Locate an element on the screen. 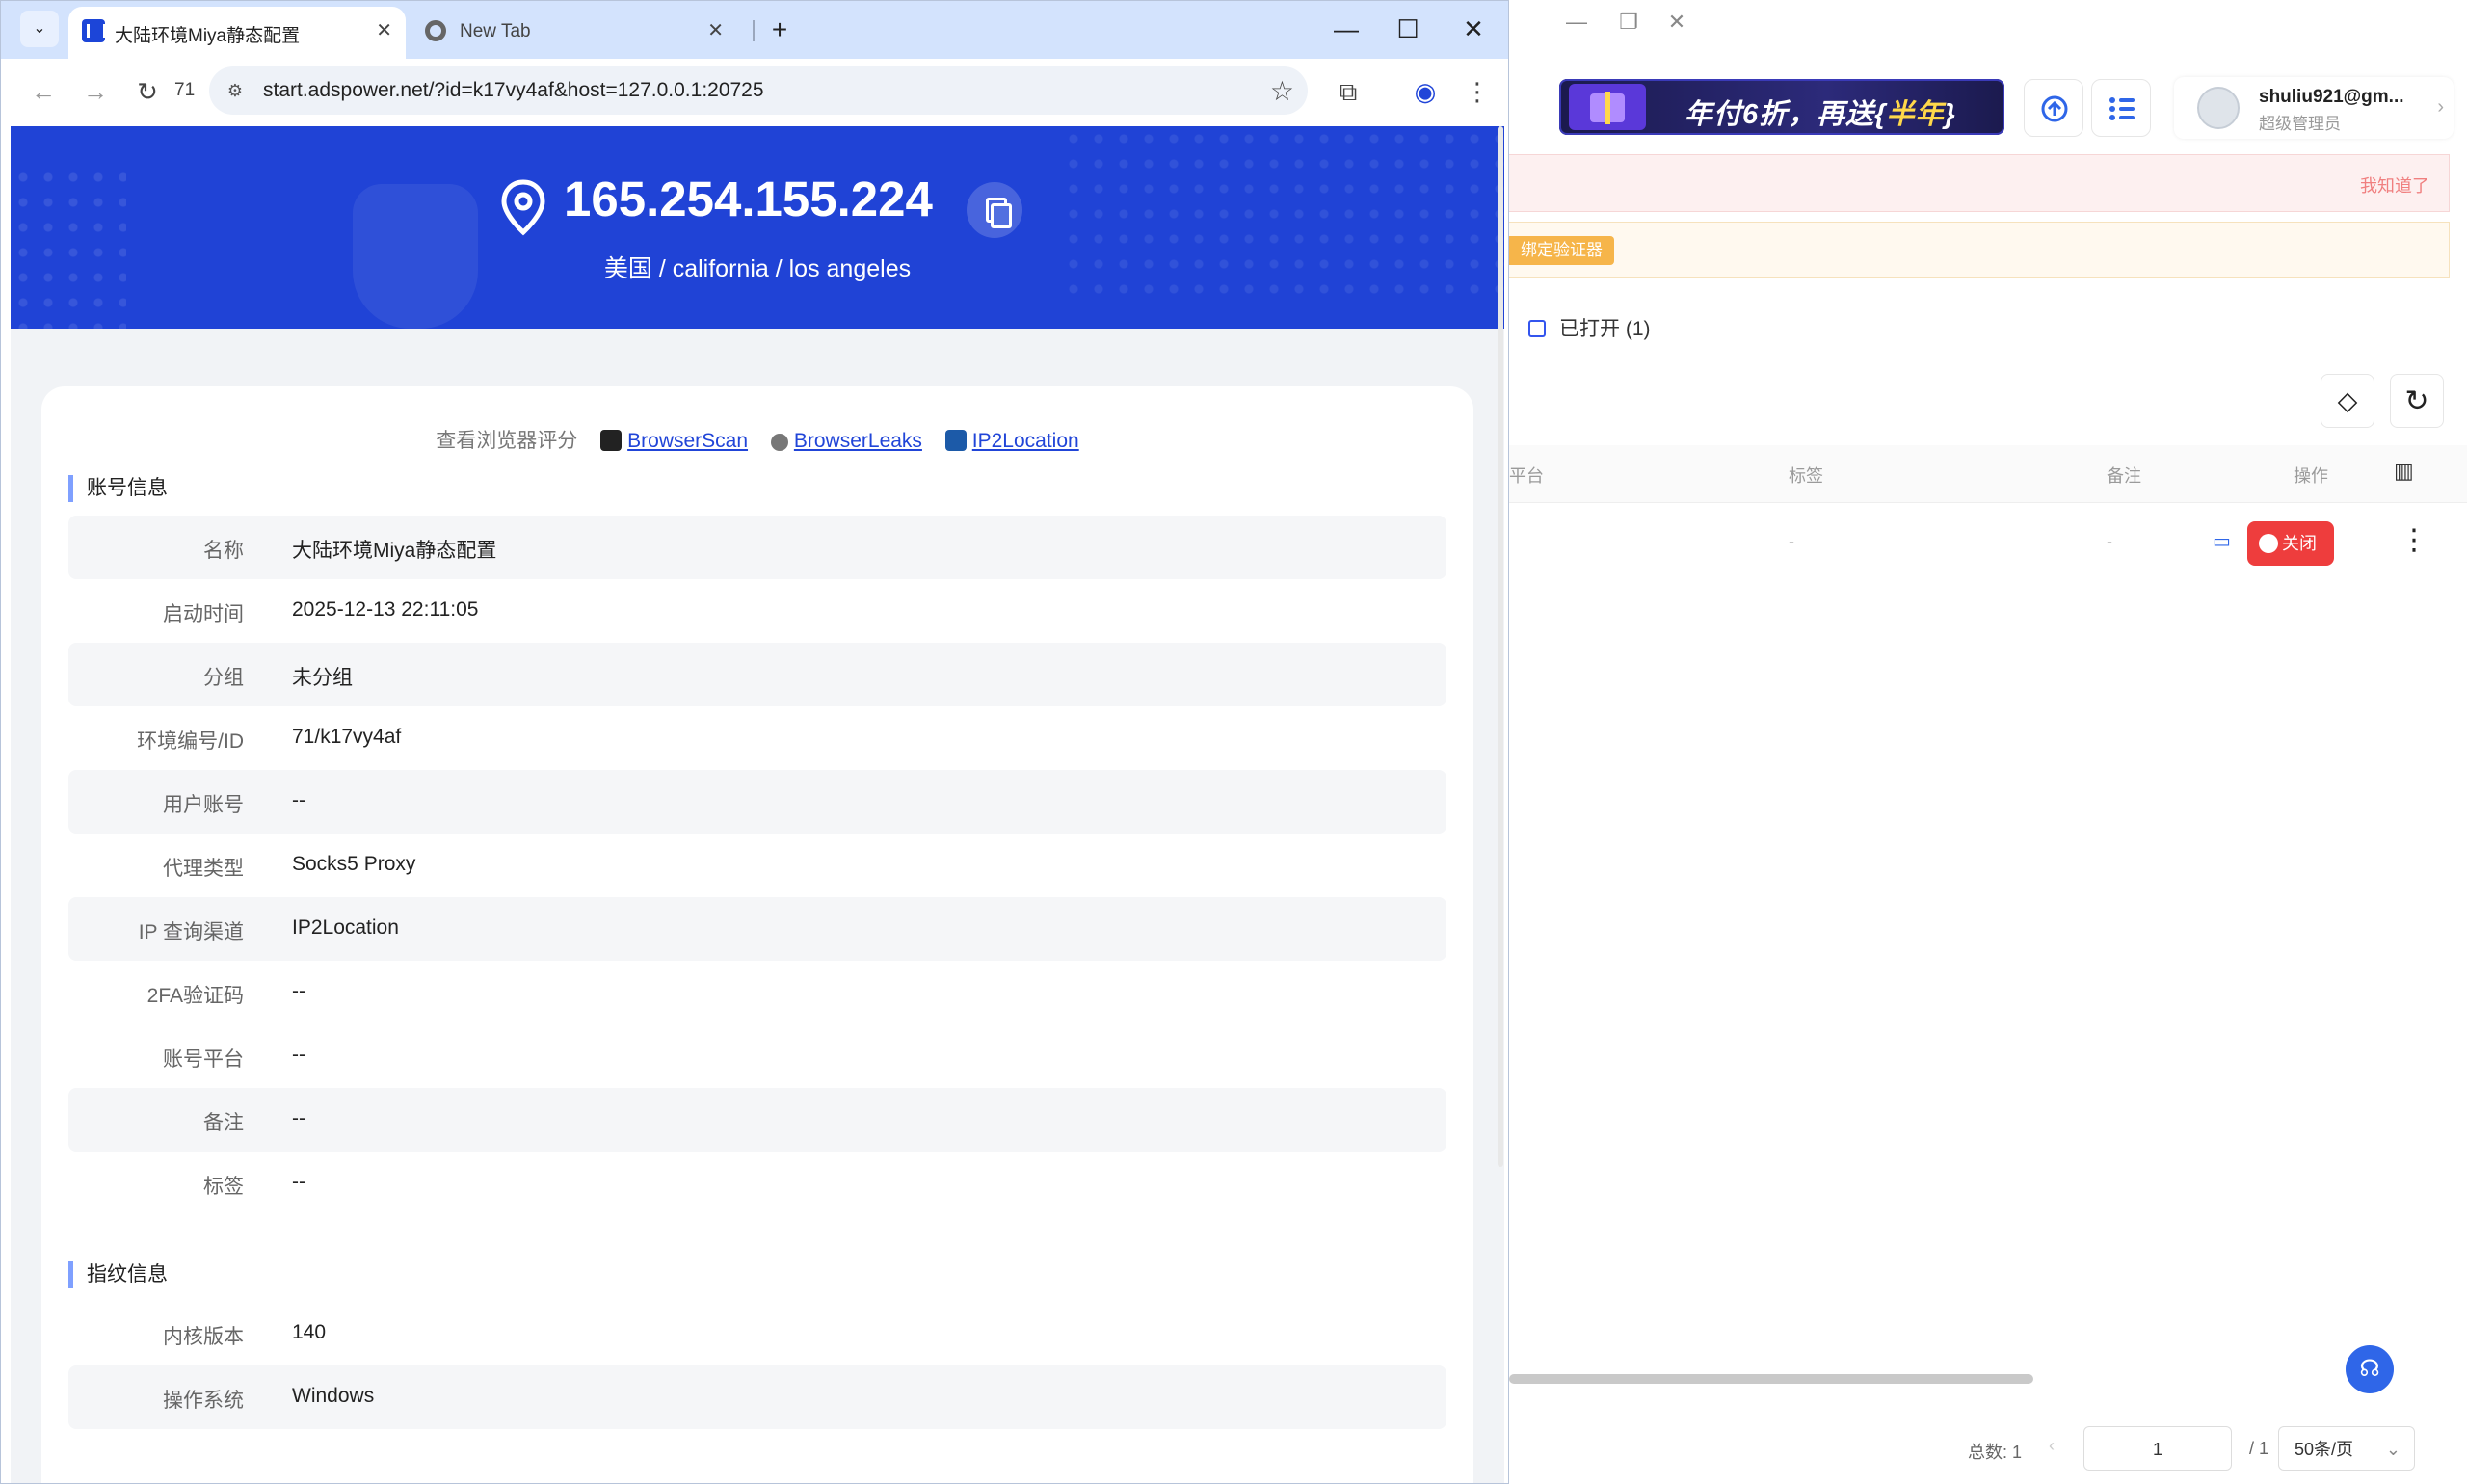 The height and width of the screenshot is (1484, 2467). support-chat-button: ☊ is located at coordinates (2370, 1369).